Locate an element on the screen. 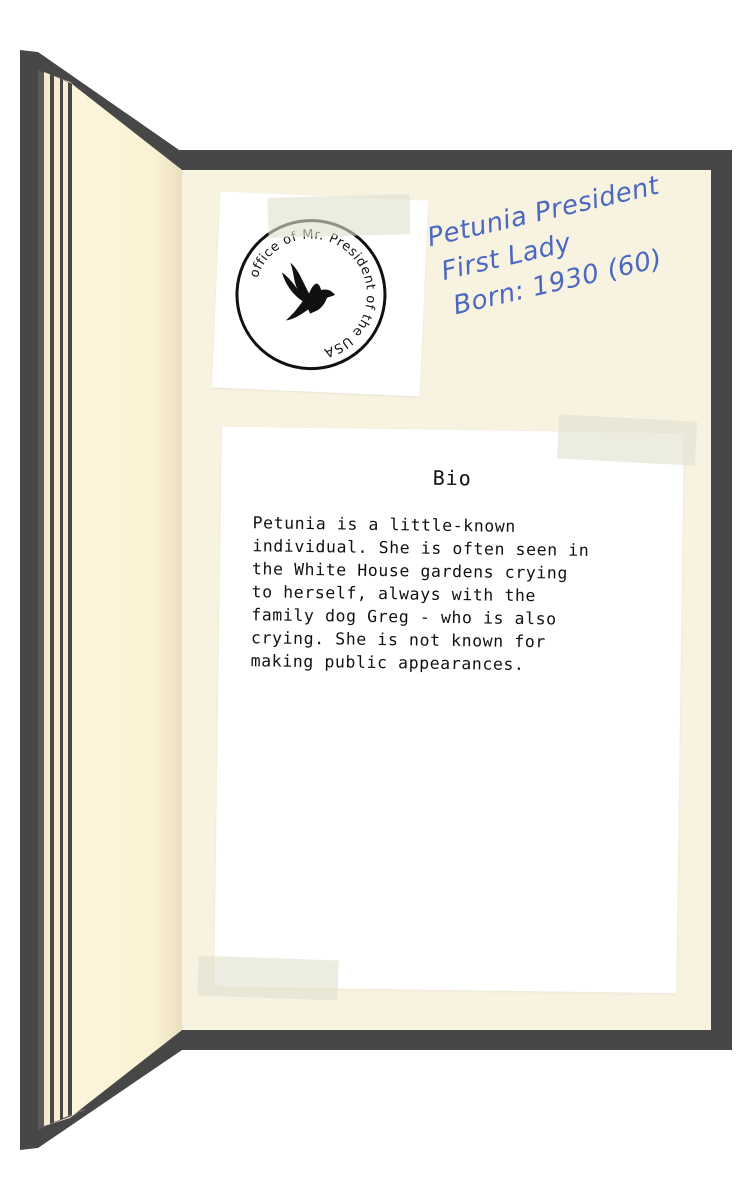  left-page is located at coordinates (127, 600).